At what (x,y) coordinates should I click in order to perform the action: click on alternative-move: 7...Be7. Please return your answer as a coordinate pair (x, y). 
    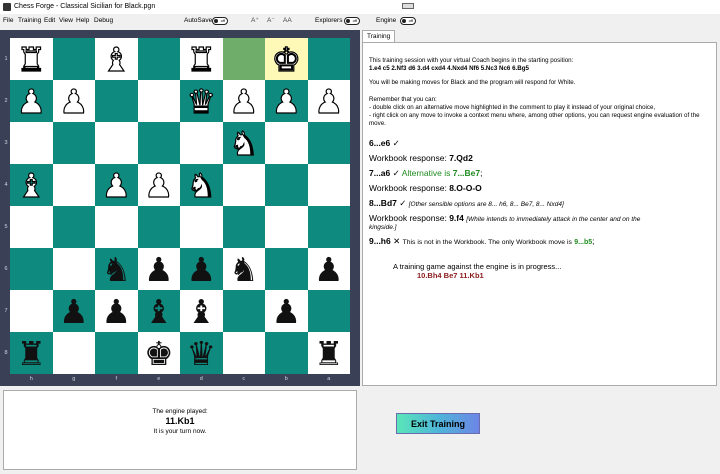
    Looking at the image, I should click on (466, 173).